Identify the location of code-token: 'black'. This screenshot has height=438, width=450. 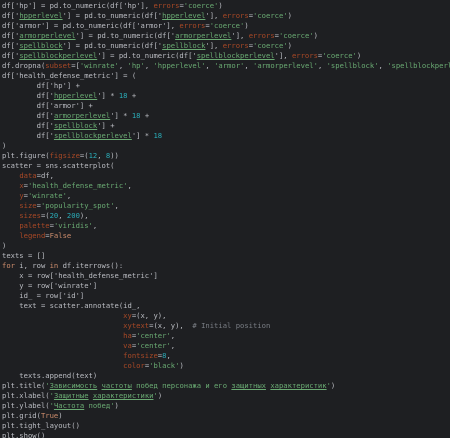
(164, 365).